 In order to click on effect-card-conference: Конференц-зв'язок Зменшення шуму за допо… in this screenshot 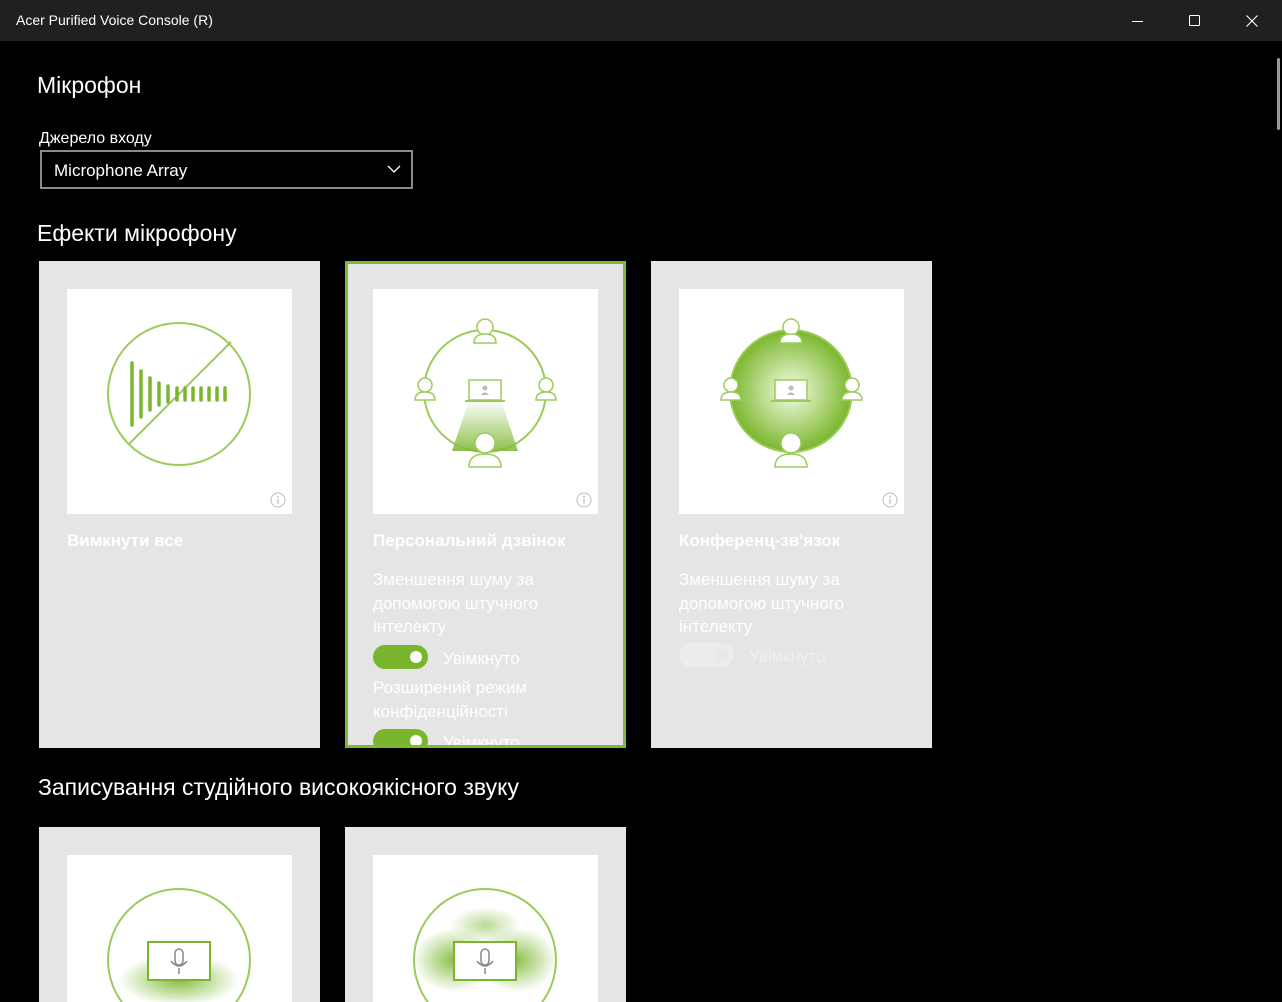, I will do `click(791, 504)`.